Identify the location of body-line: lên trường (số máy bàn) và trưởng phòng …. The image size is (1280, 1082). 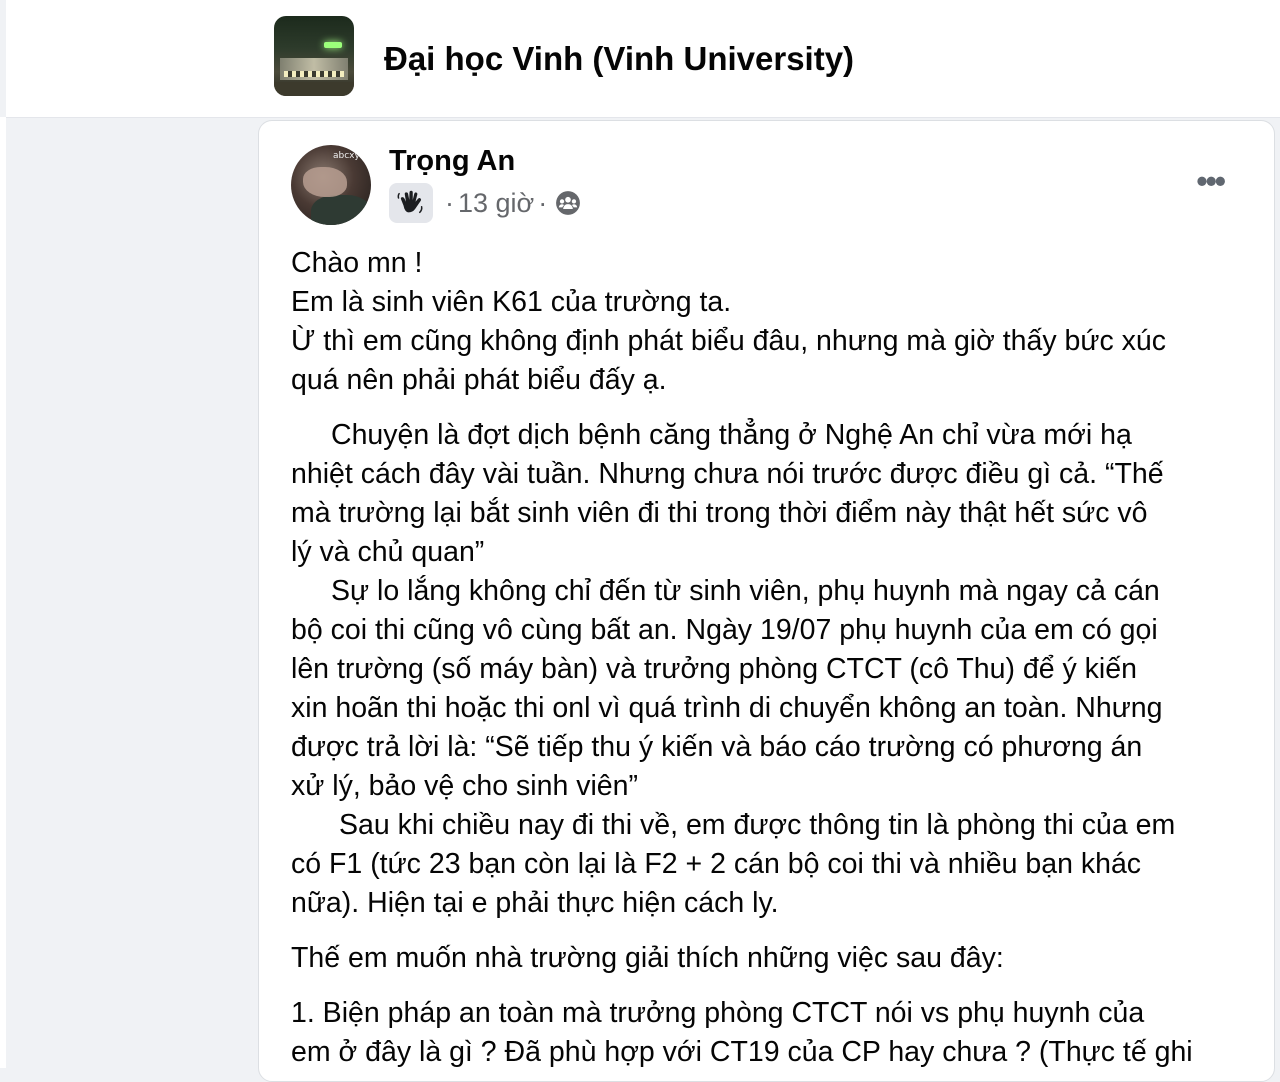
(714, 669).